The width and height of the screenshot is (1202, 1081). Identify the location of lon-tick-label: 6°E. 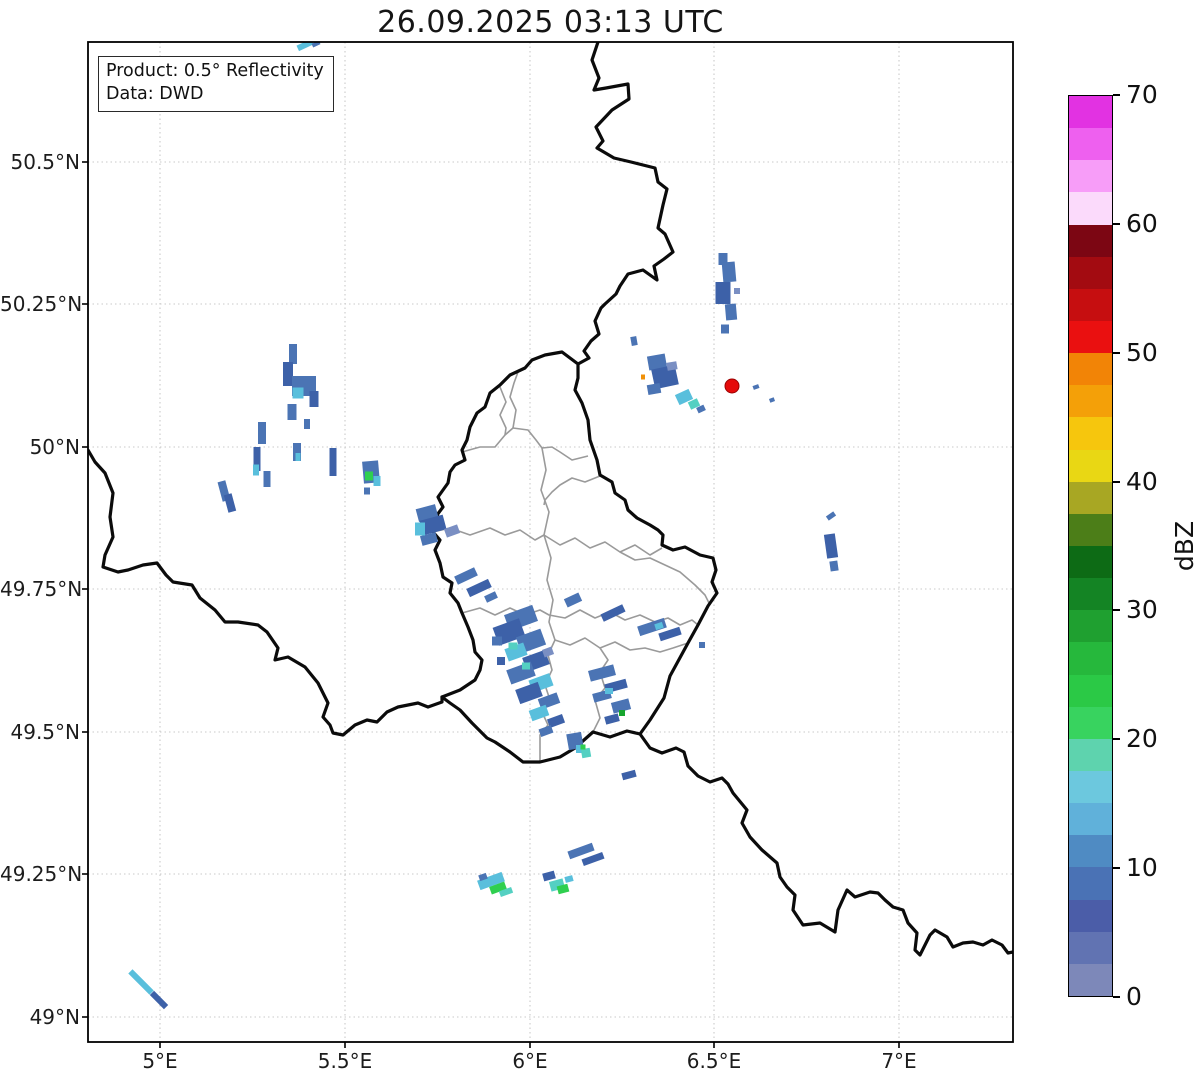
(530, 1061).